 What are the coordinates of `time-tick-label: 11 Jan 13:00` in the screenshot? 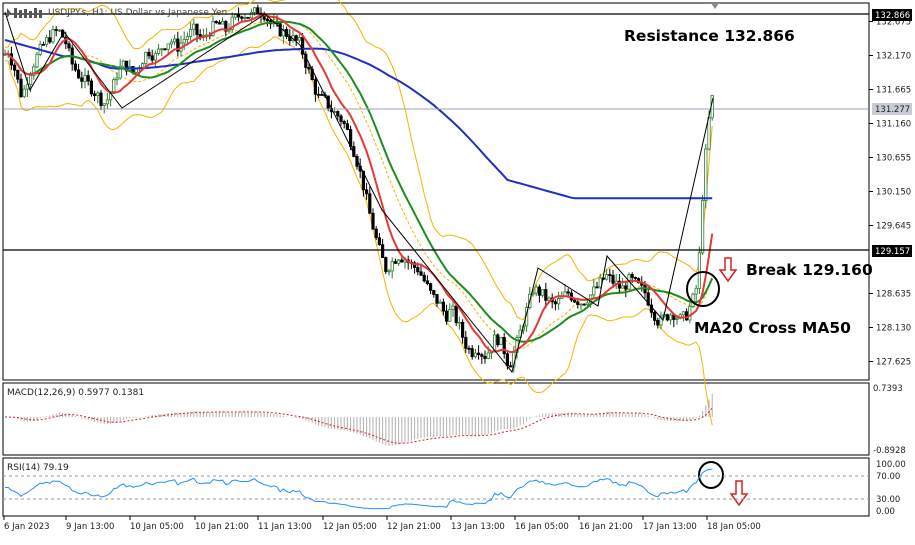 It's located at (285, 527).